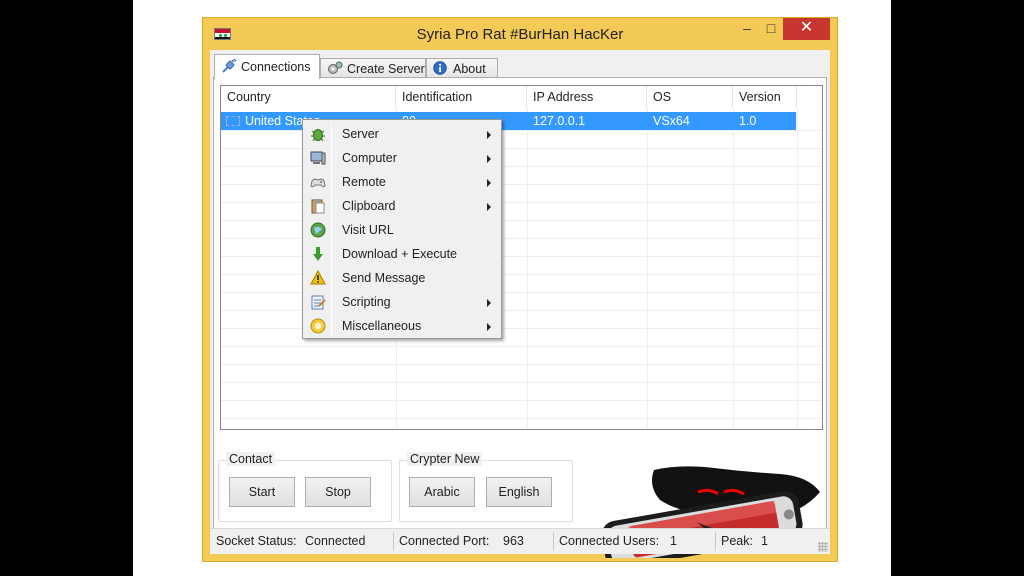 This screenshot has height=576, width=1024. Describe the element at coordinates (318, 182) in the screenshot. I see `gamepad-icon` at that location.